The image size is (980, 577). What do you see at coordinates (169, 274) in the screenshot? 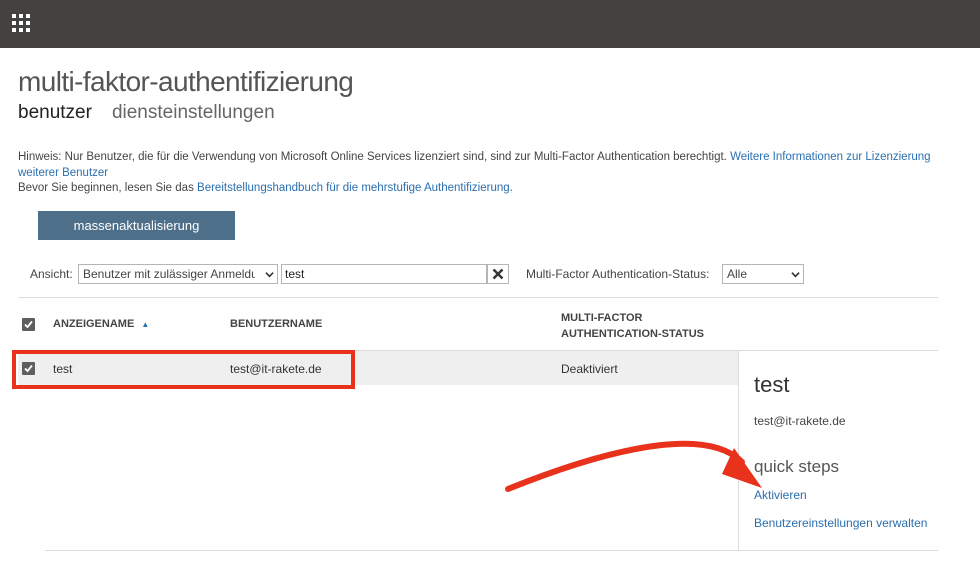
I see `view-select-value: Benutzer mit zulässiger Anmeldung` at bounding box center [169, 274].